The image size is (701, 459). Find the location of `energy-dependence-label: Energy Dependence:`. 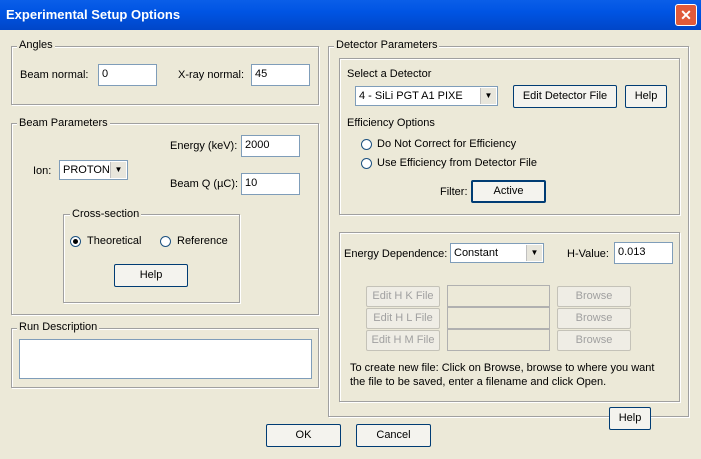

energy-dependence-label: Energy Dependence: is located at coordinates (396, 254).